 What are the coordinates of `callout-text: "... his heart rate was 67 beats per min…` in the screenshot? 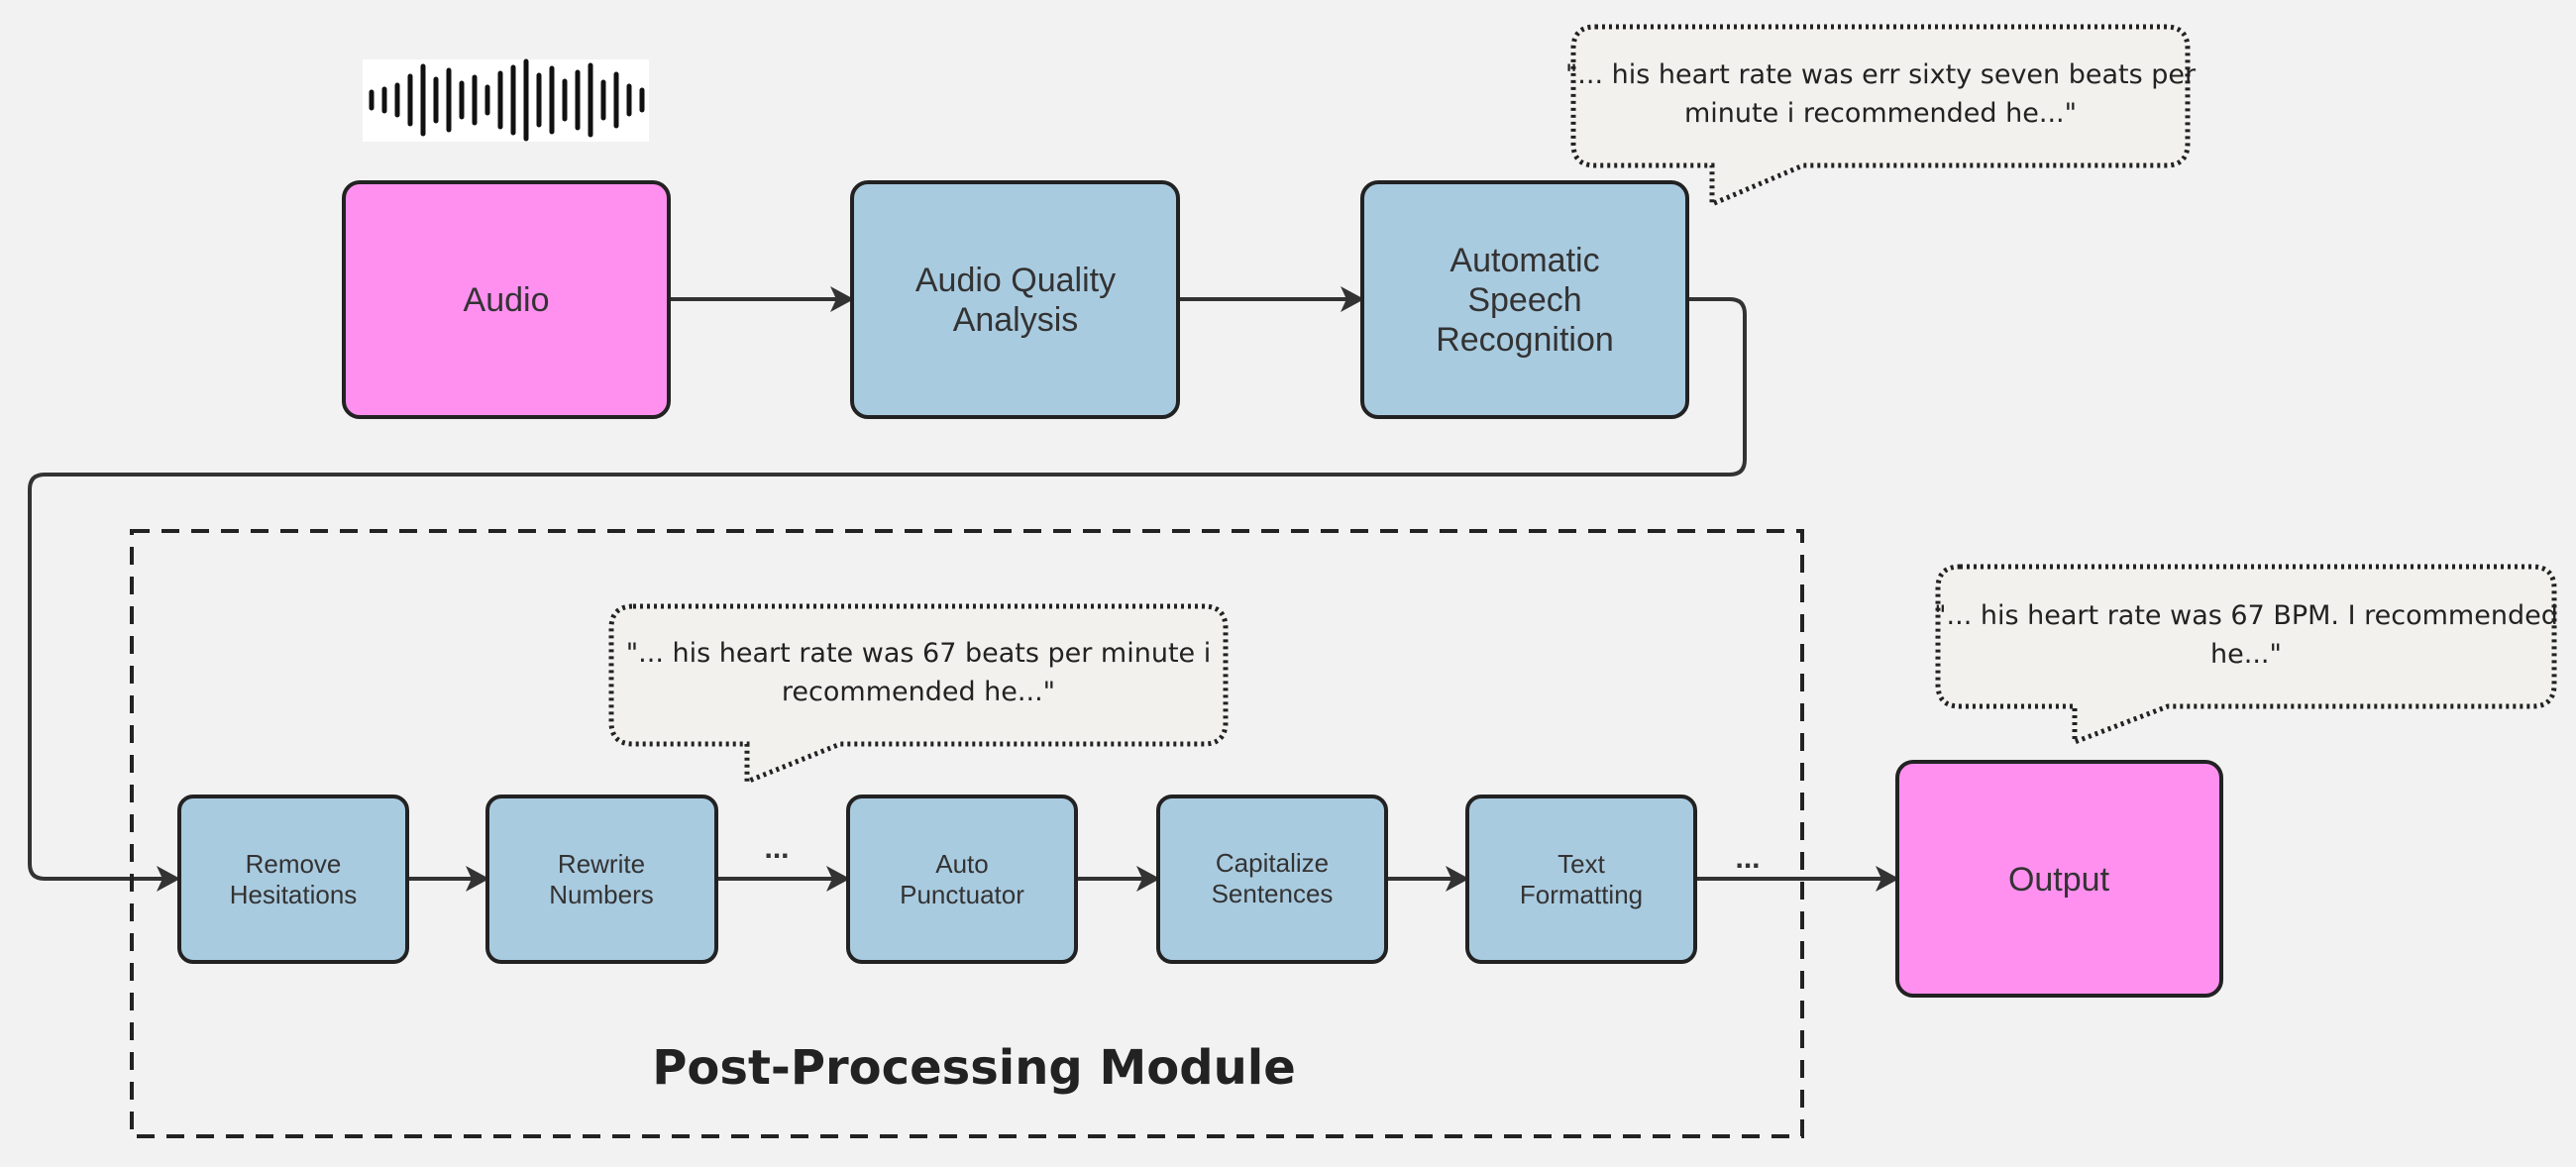 It's located at (918, 653).